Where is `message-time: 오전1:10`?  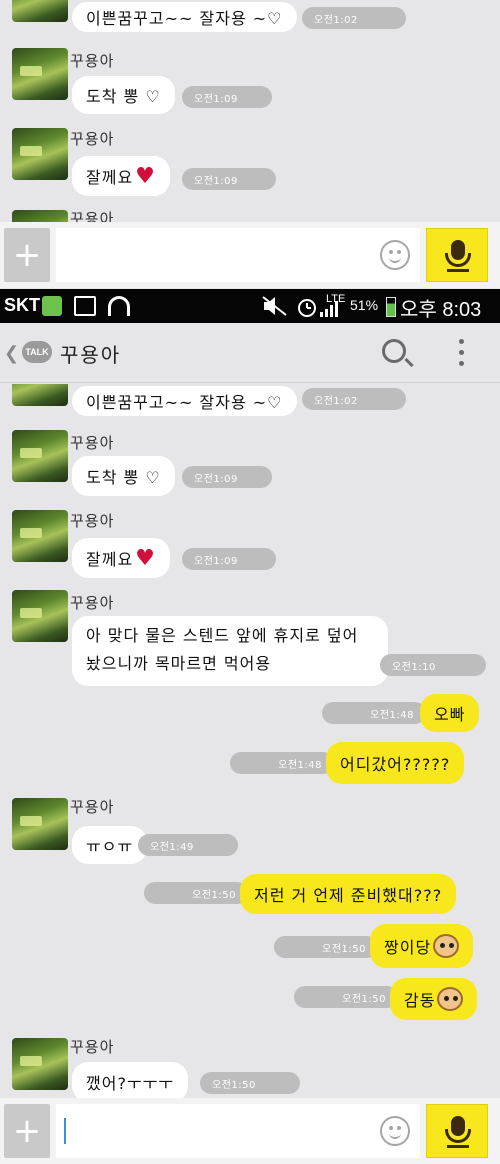
message-time: 오전1:10 is located at coordinates (433, 665).